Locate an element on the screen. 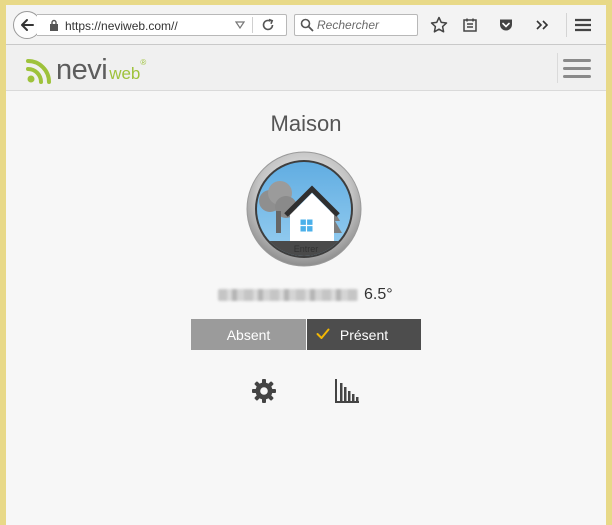 Image resolution: width=612 pixels, height=525 pixels. gear-icon is located at coordinates (264, 391).